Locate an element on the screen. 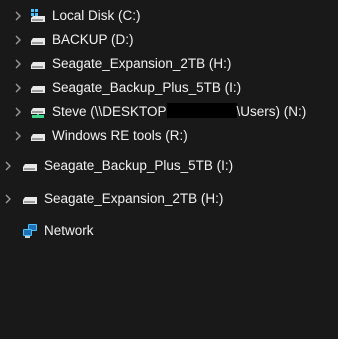  network-drive-icon is located at coordinates (38, 112).